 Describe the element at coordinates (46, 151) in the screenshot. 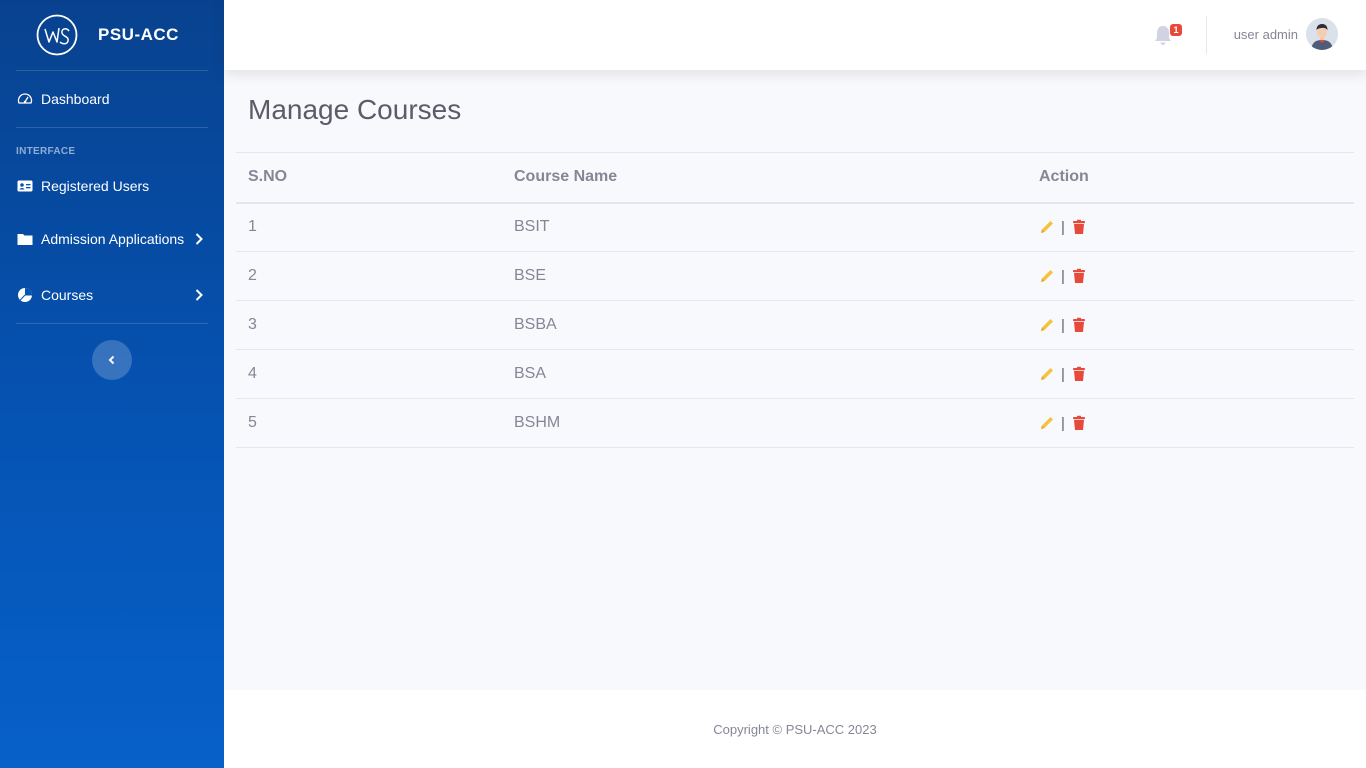

I see `sidebar-heading: INTERFACE` at that location.